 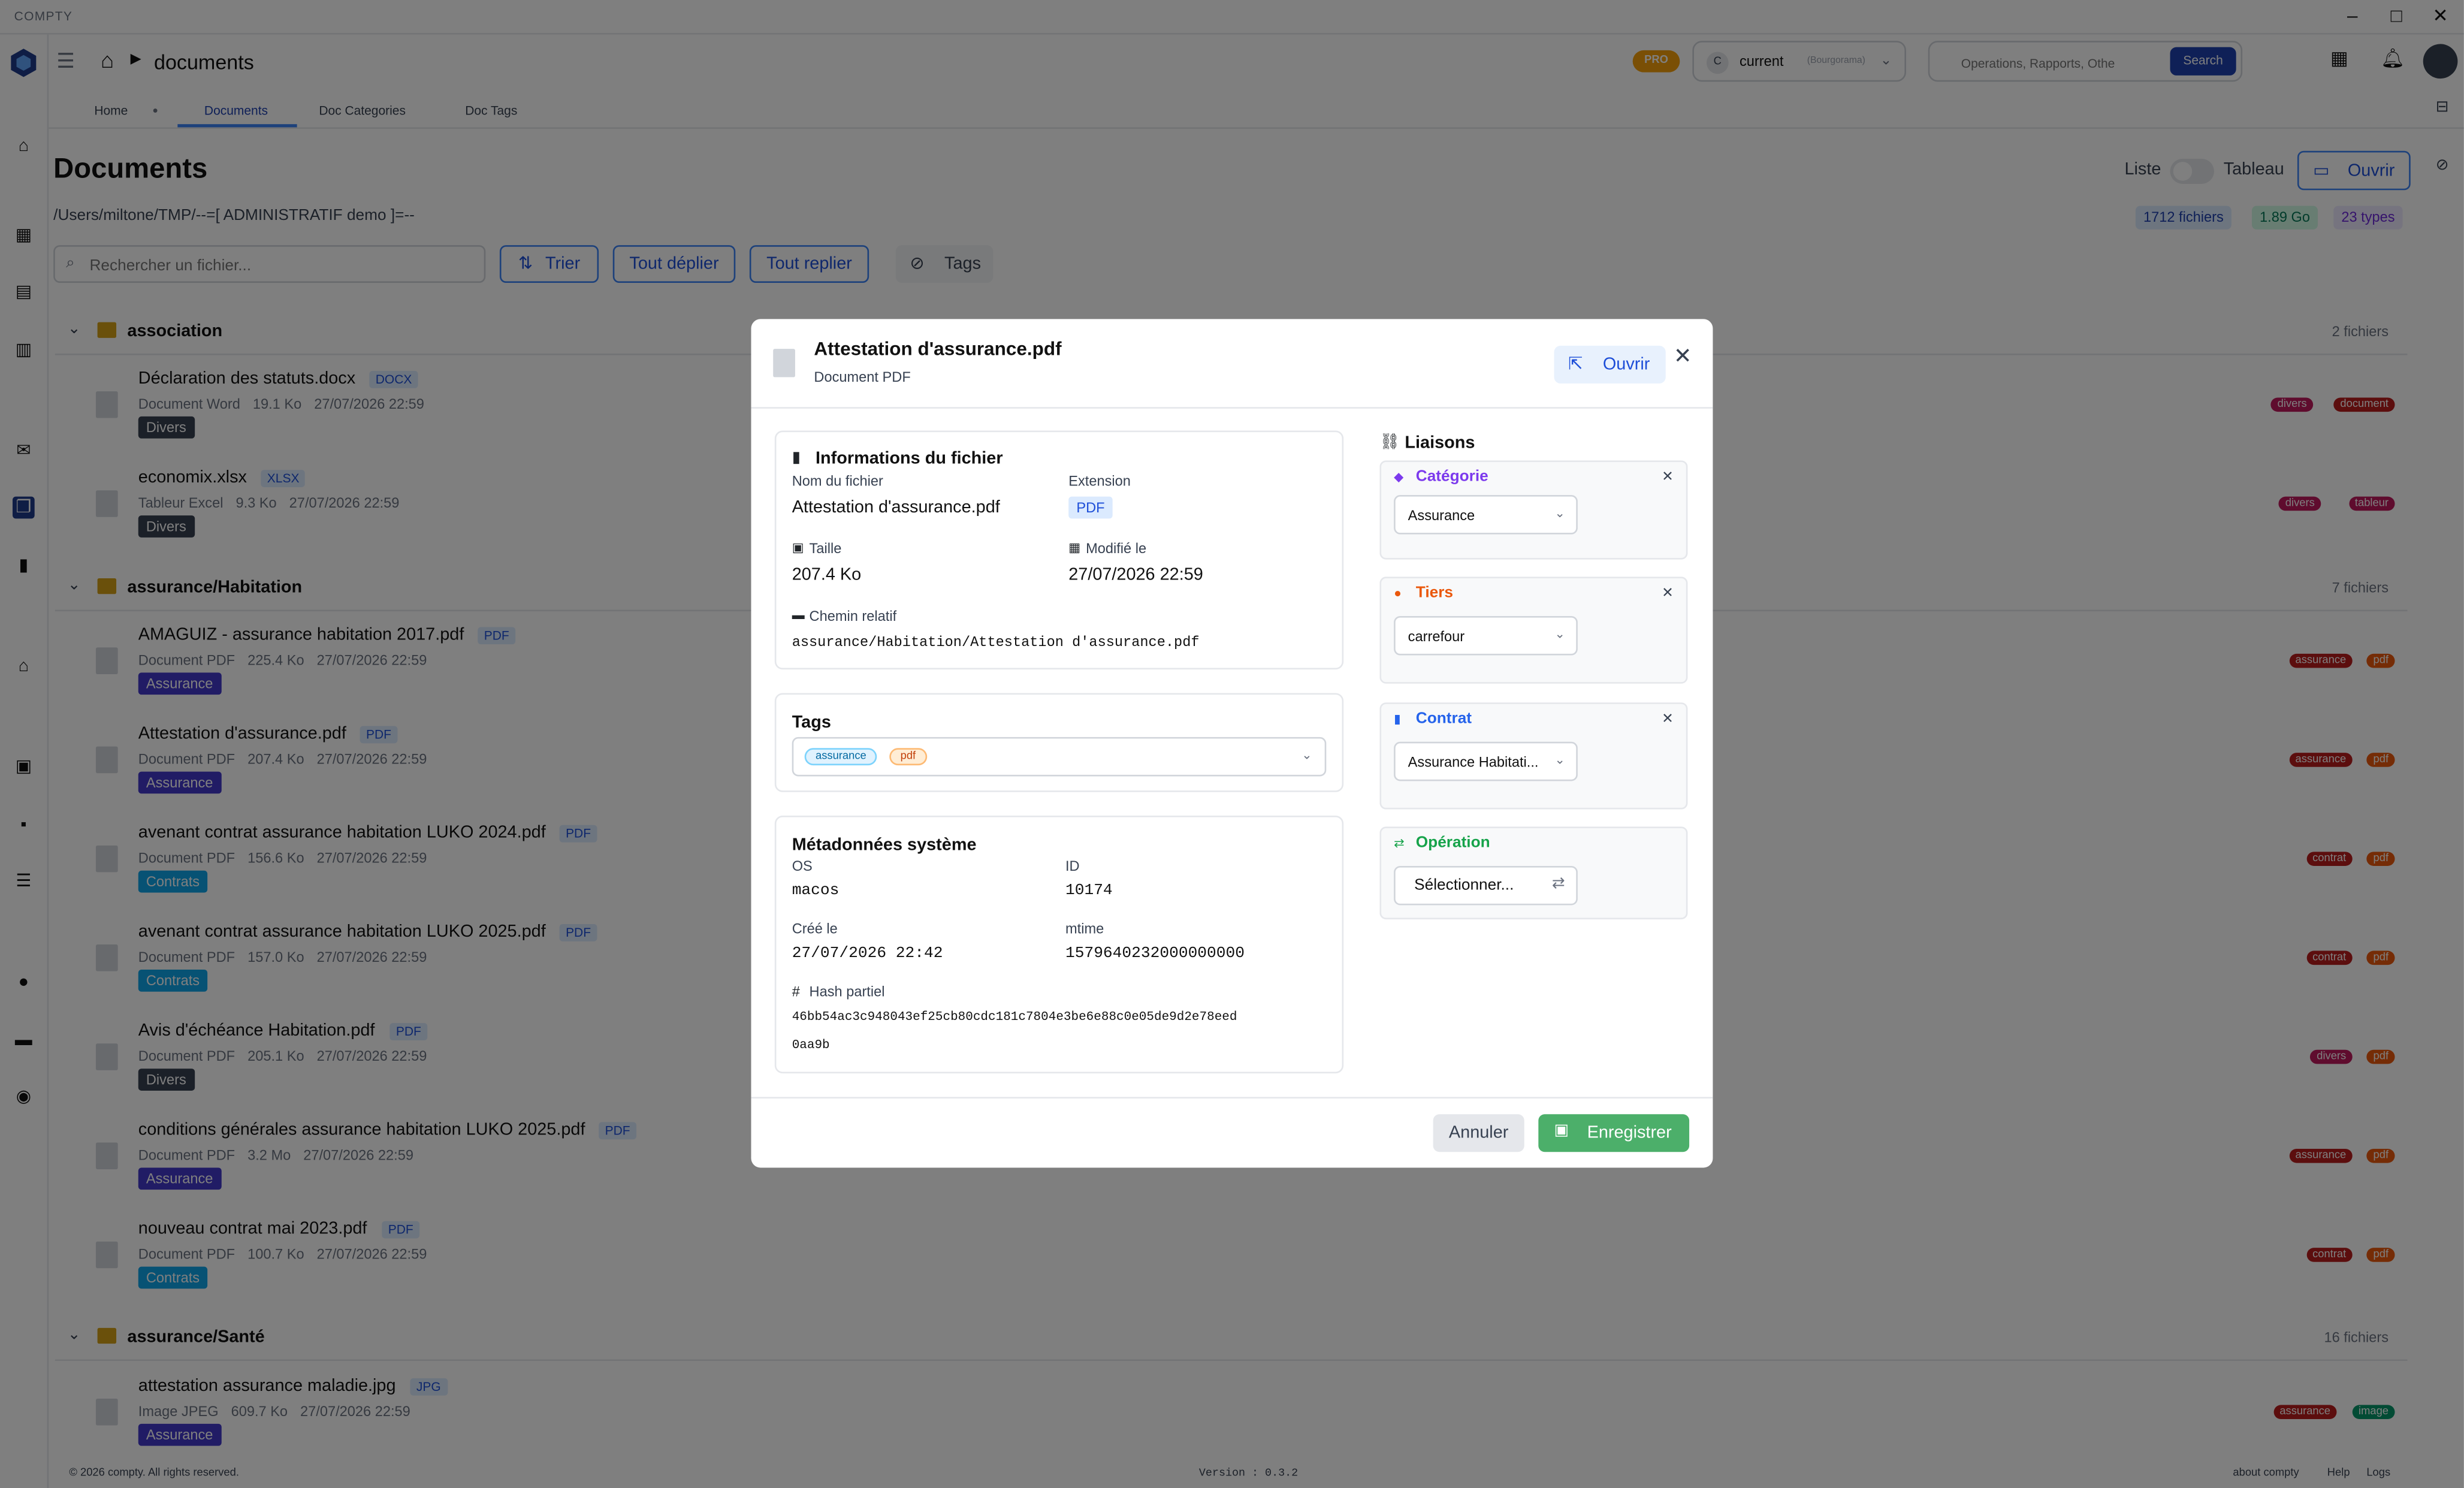 I want to click on scale-icon: ▣, so click(x=798, y=548).